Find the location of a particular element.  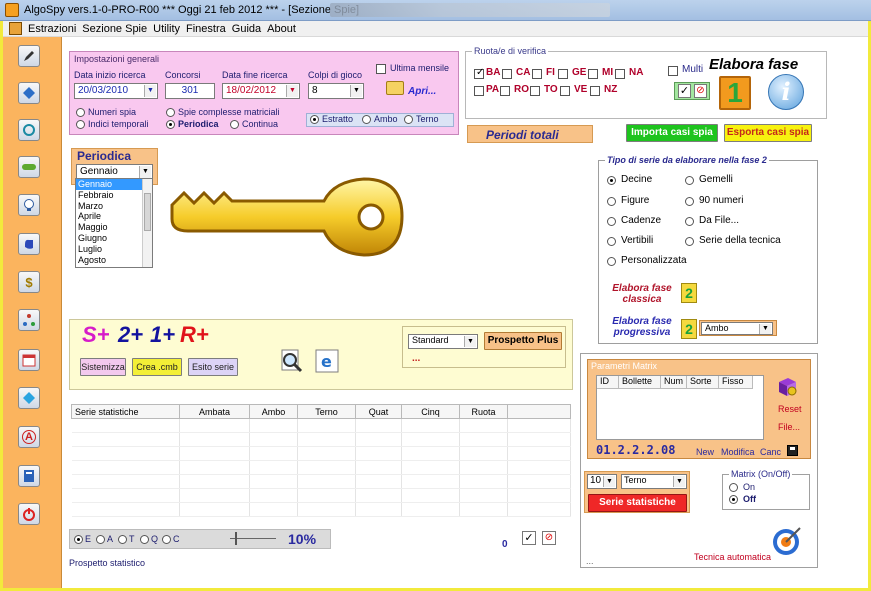

network-icon is located at coordinates (29, 320).